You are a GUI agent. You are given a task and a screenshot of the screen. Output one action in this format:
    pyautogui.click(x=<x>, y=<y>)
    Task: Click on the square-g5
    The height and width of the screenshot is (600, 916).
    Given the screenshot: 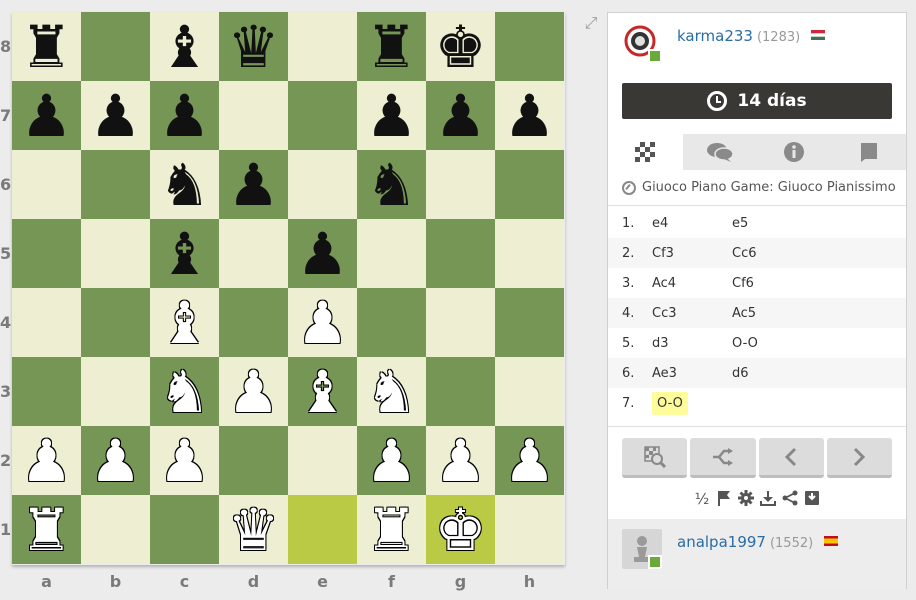 What is the action you would take?
    pyautogui.click(x=460, y=253)
    